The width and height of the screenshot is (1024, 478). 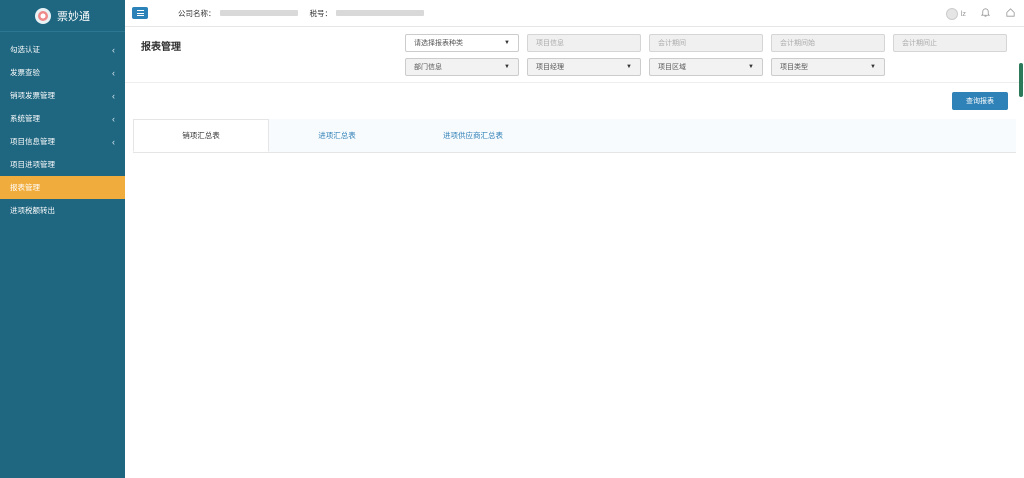 What do you see at coordinates (462, 67) in the screenshot?
I see `department-select: 部门信息 ▼` at bounding box center [462, 67].